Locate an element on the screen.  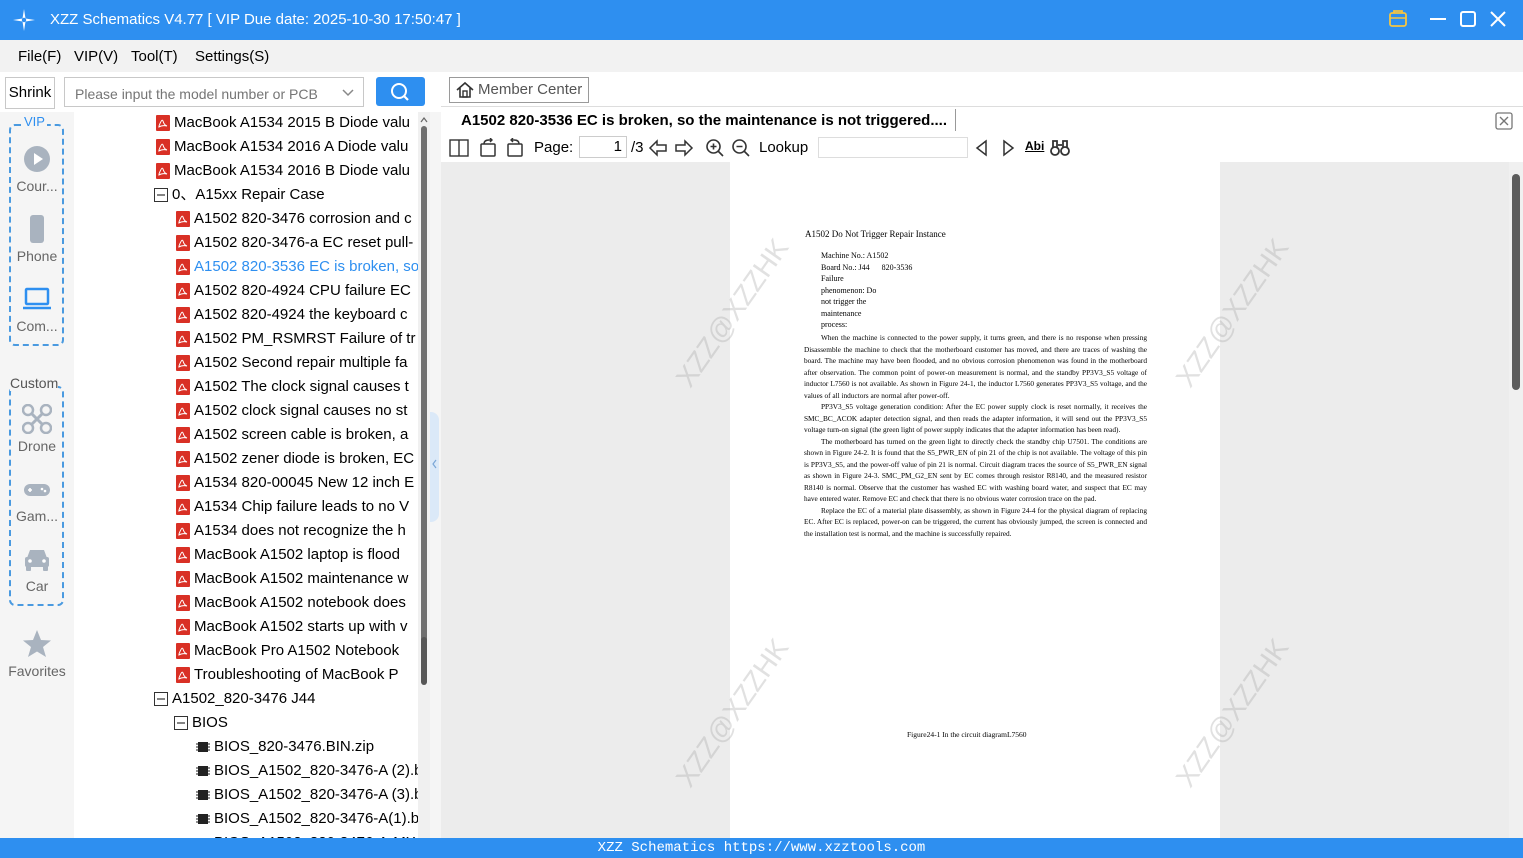
tree-item: A1502 screen cable is broken, a is located at coordinates (292, 437).